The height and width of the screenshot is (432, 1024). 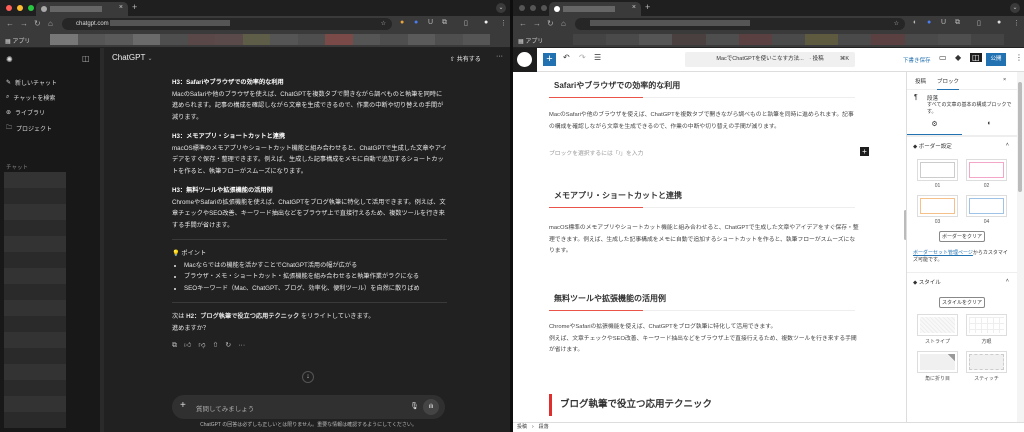 I want to click on scroll-down-button: ↓, so click(x=308, y=377).